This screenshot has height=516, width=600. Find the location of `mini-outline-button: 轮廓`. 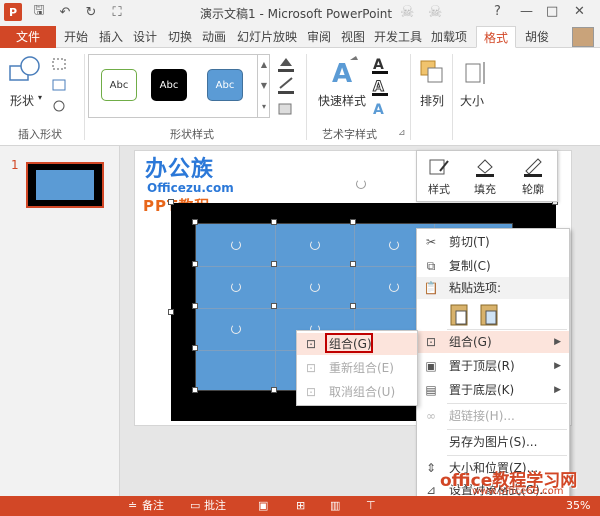

mini-outline-button: 轮廓 is located at coordinates (533, 177).